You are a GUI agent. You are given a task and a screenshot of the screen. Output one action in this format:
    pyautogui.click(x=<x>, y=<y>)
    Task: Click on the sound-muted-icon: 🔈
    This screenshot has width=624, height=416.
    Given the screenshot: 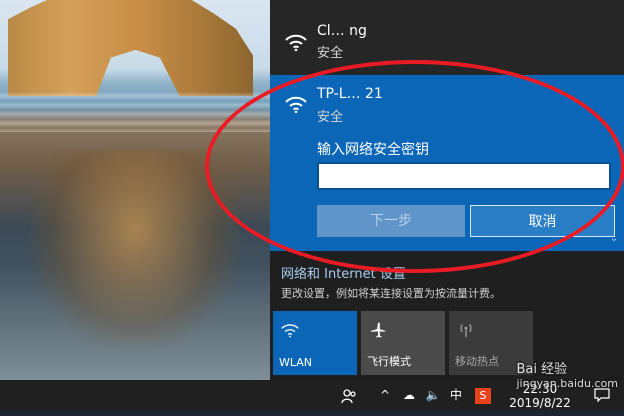 What is the action you would take?
    pyautogui.click(x=433, y=395)
    